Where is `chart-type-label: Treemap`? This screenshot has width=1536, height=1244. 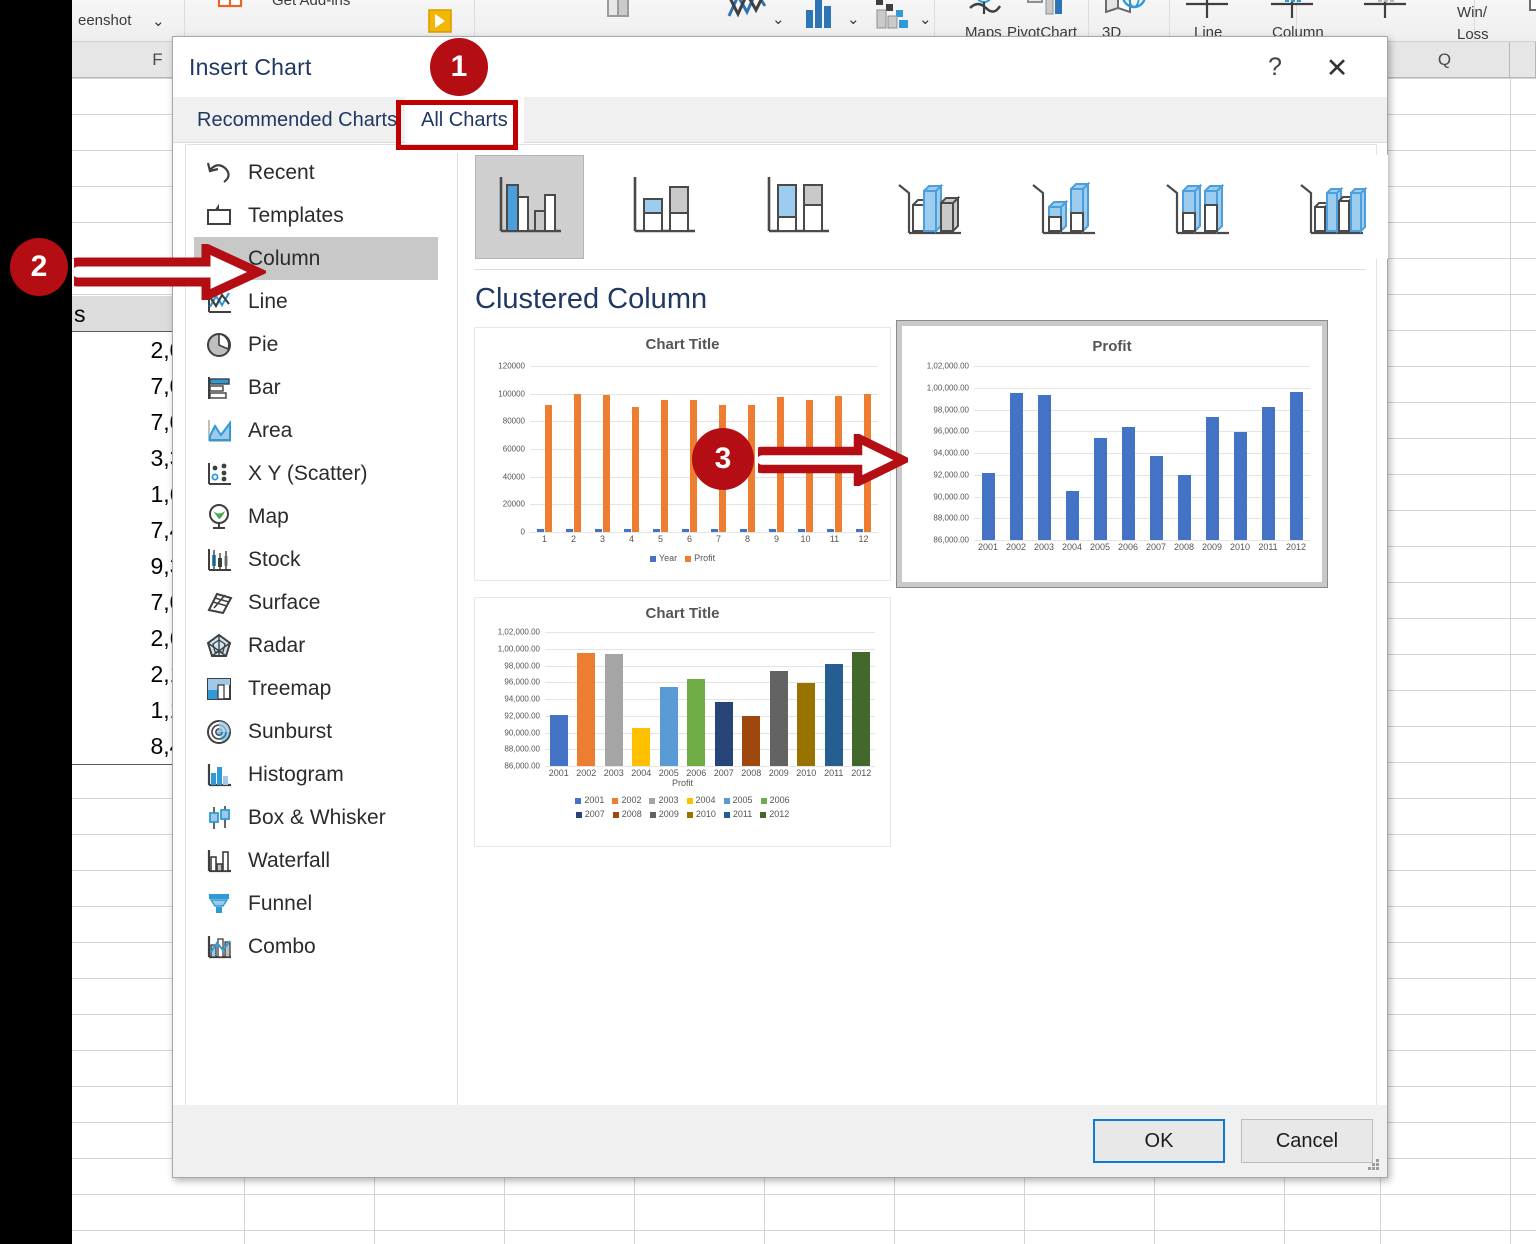 chart-type-label: Treemap is located at coordinates (290, 688).